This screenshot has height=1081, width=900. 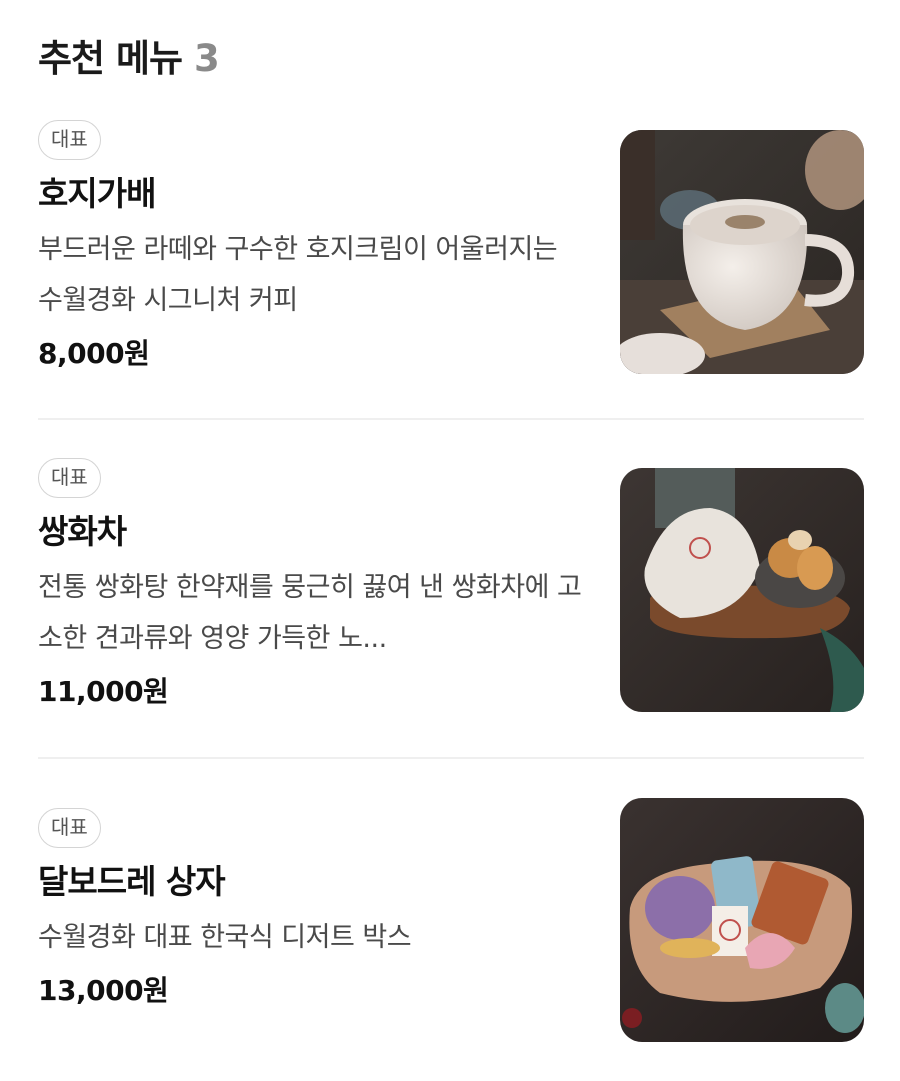 I want to click on section-count: 3, so click(x=207, y=58).